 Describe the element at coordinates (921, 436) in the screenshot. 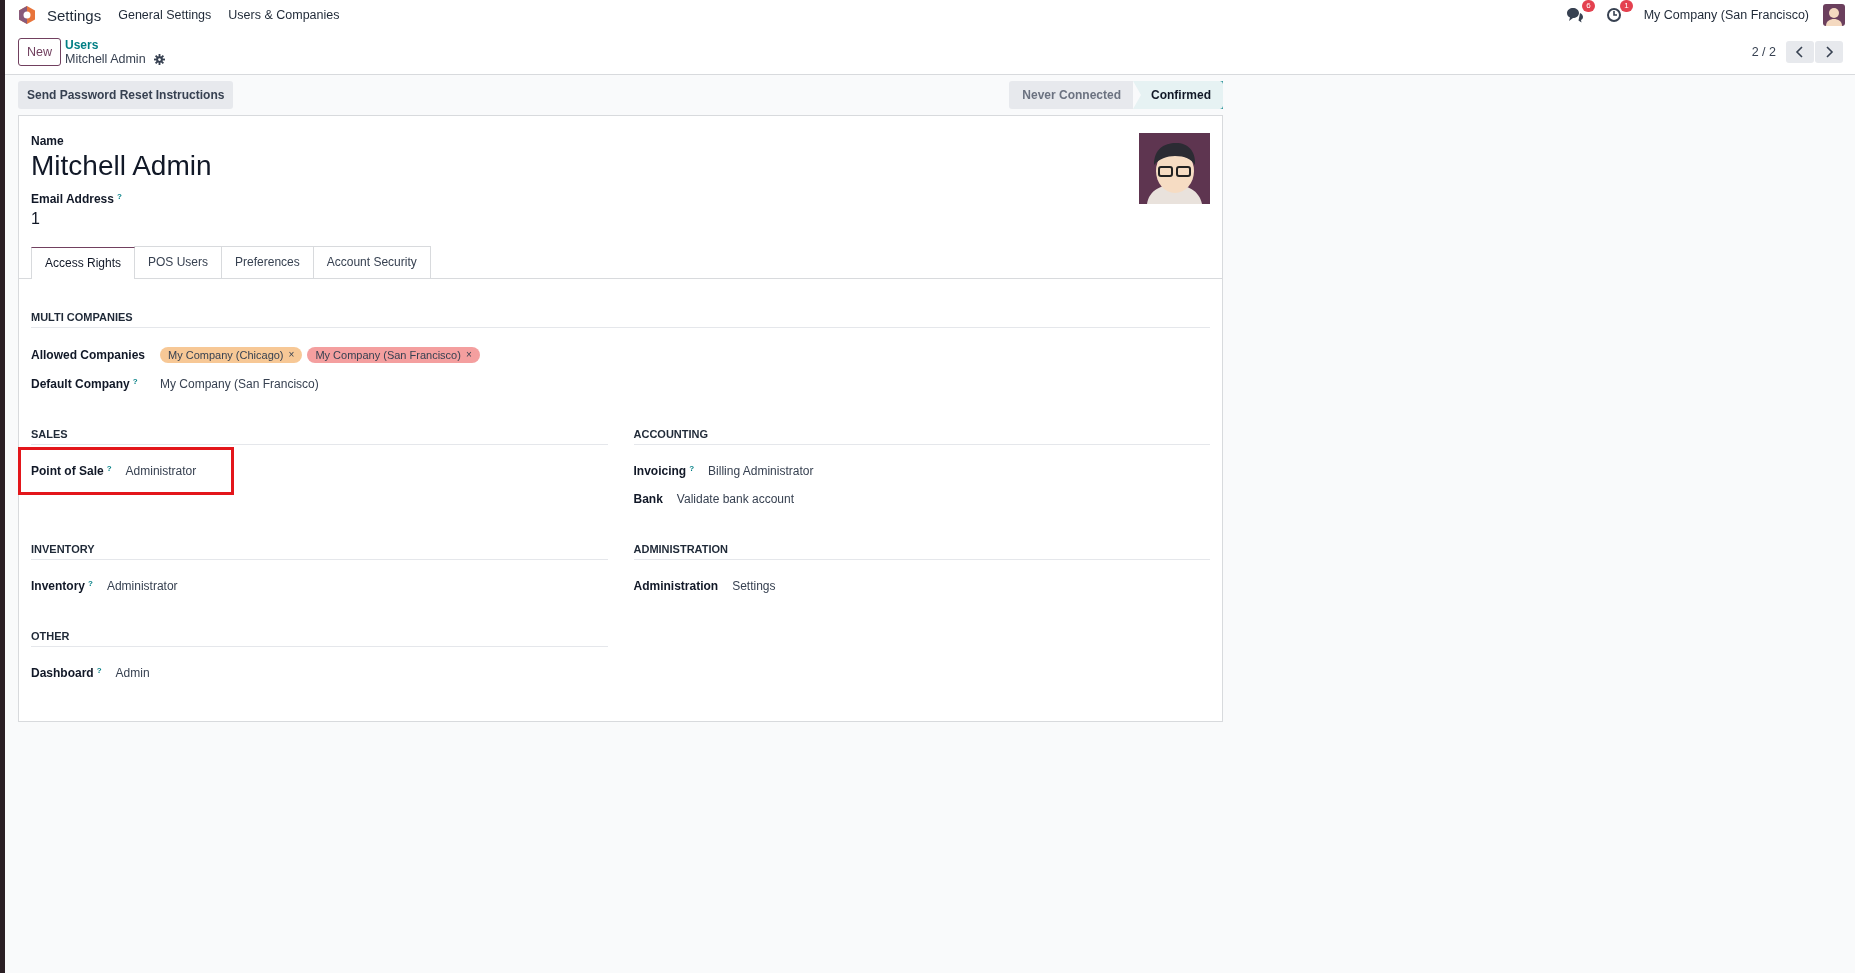

I see `section-heading: ACCOUNTING` at that location.